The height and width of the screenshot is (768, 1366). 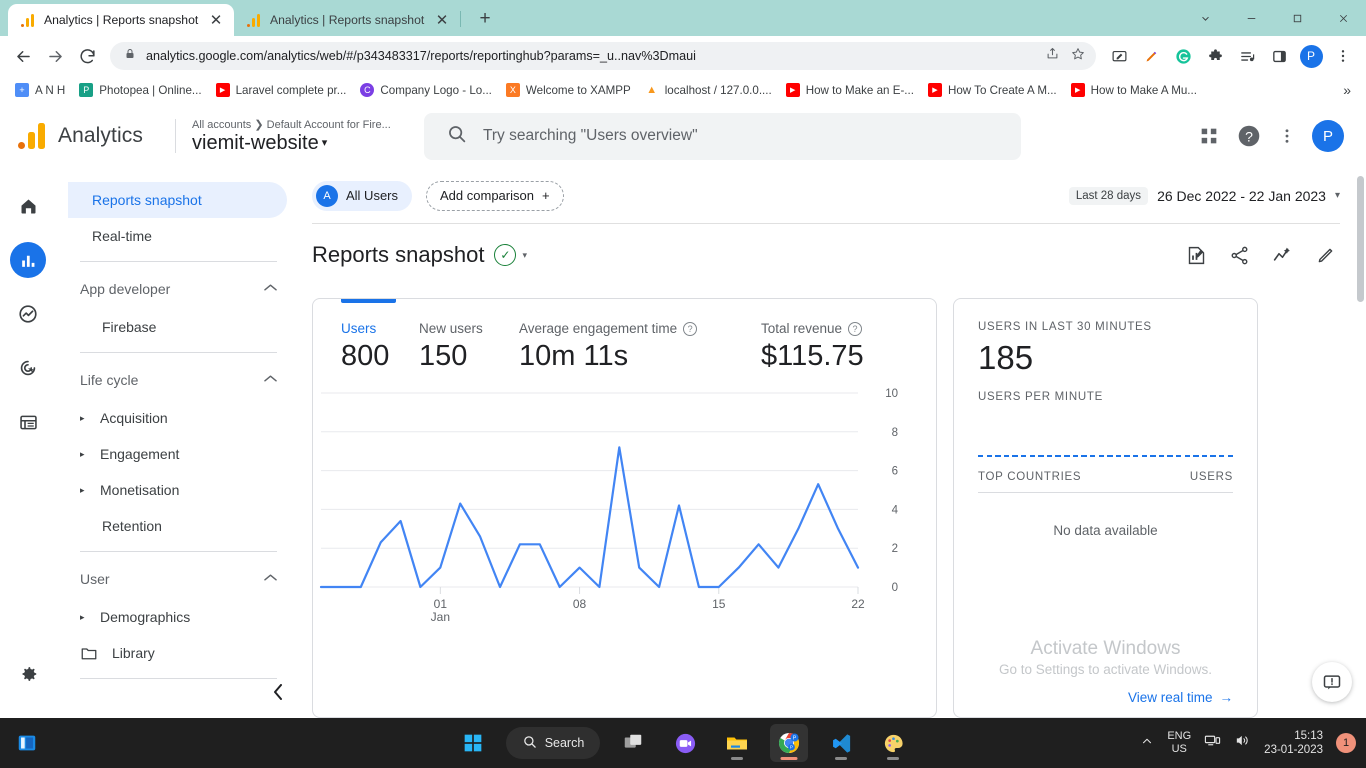 I want to click on sidebar-group-user: User, so click(x=177, y=579).